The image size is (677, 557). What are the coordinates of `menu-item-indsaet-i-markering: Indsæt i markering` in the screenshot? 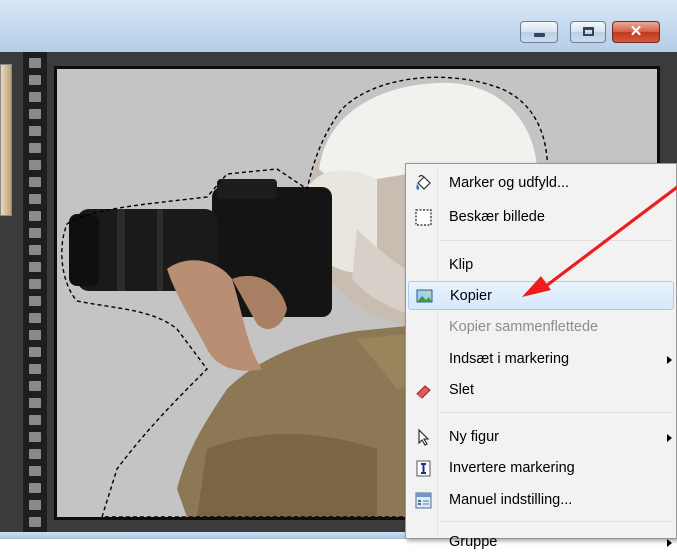 It's located at (541, 359).